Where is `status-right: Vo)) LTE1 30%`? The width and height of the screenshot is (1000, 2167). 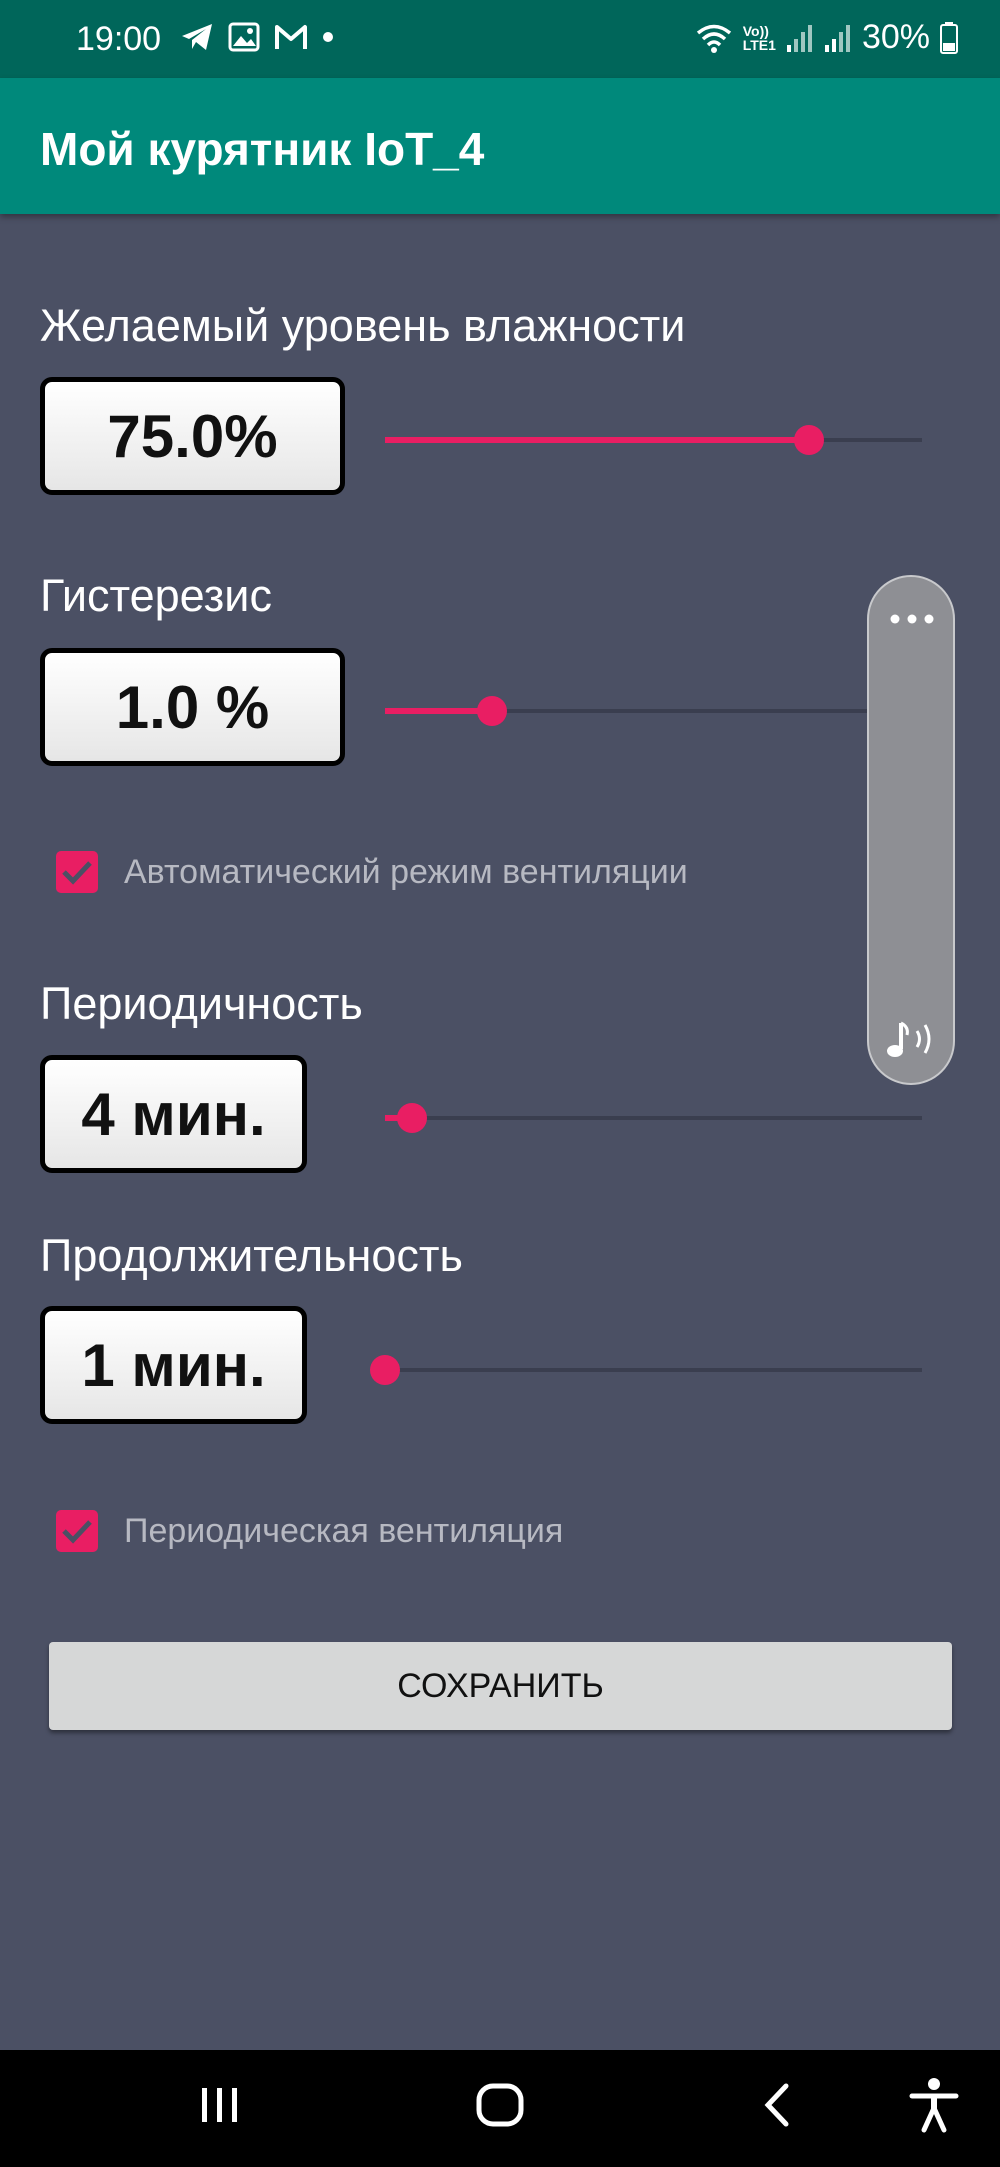 status-right: Vo)) LTE1 30% is located at coordinates (826, 37).